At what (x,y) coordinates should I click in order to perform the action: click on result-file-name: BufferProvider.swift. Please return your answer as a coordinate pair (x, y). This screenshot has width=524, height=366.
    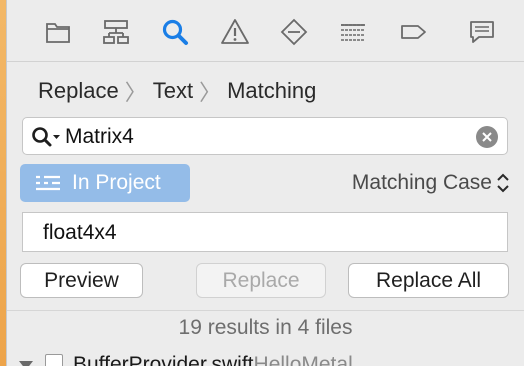
    Looking at the image, I should click on (163, 359).